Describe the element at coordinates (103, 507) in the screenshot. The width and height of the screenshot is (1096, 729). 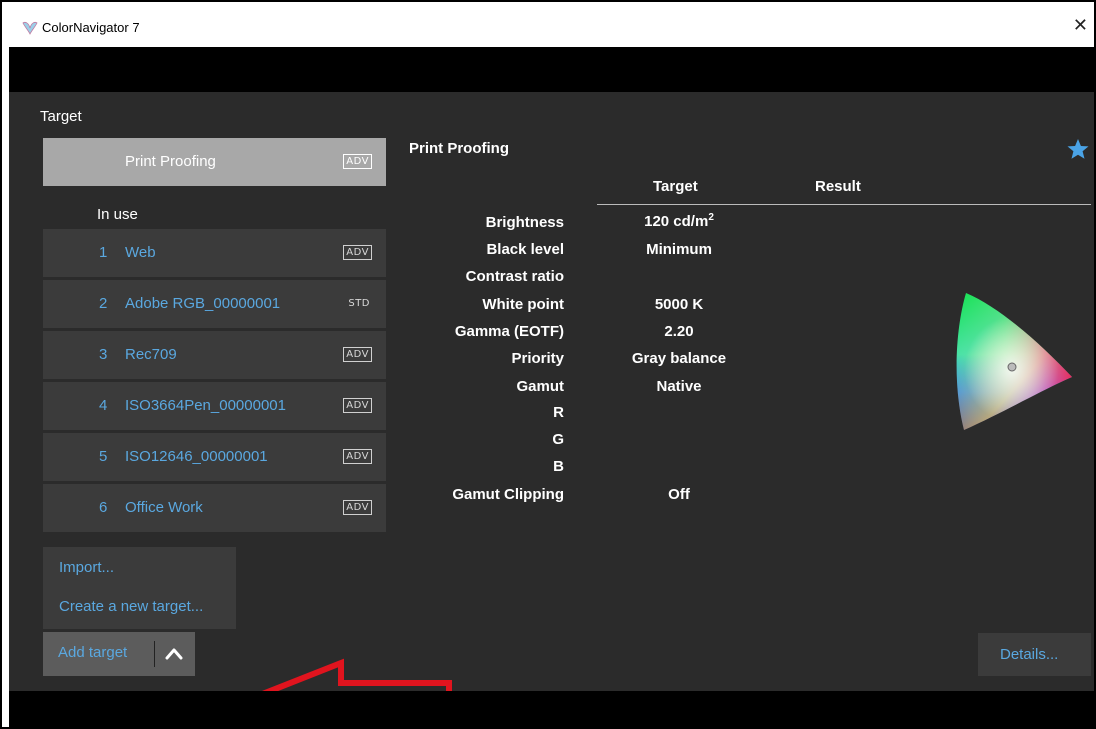
I see `target-item-number: 6` at that location.